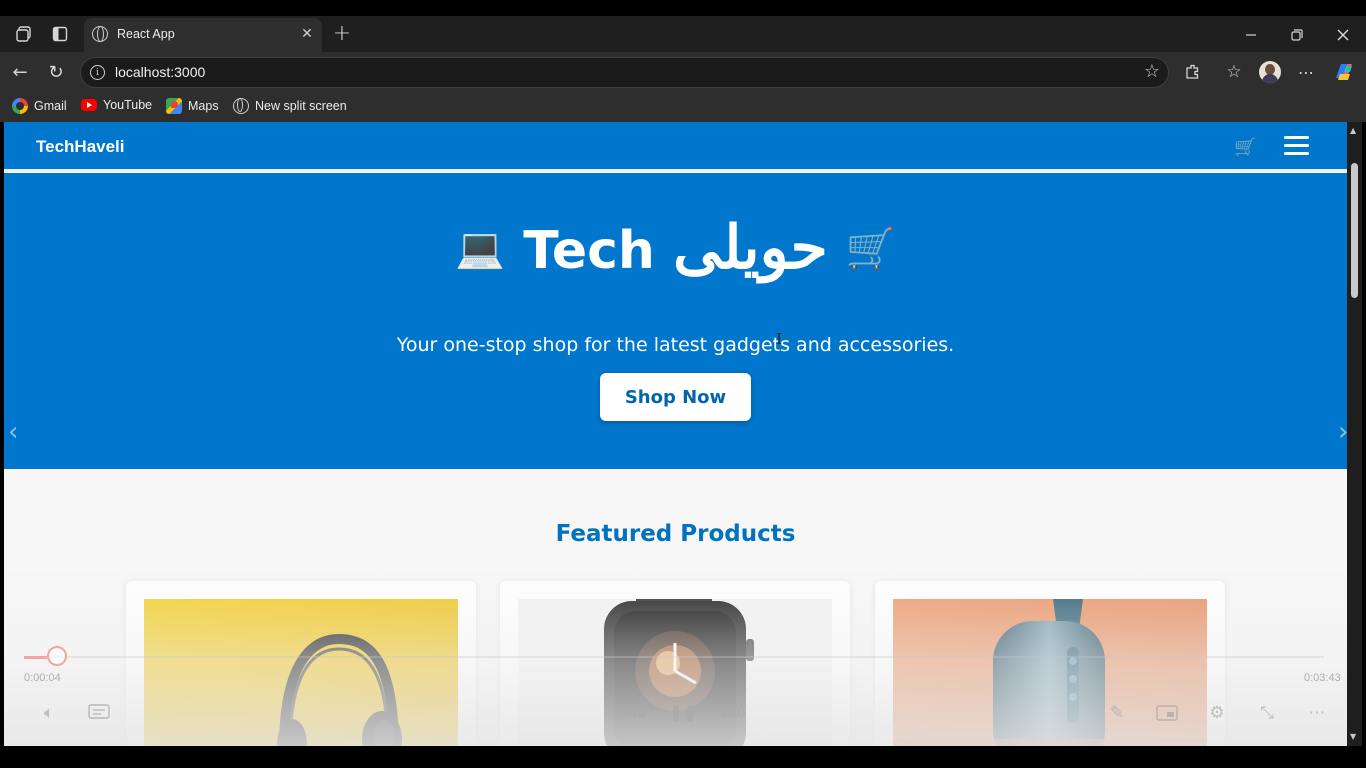 The image size is (1366, 768). What do you see at coordinates (80, 147) in the screenshot?
I see `site-brand: TechHaveli` at bounding box center [80, 147].